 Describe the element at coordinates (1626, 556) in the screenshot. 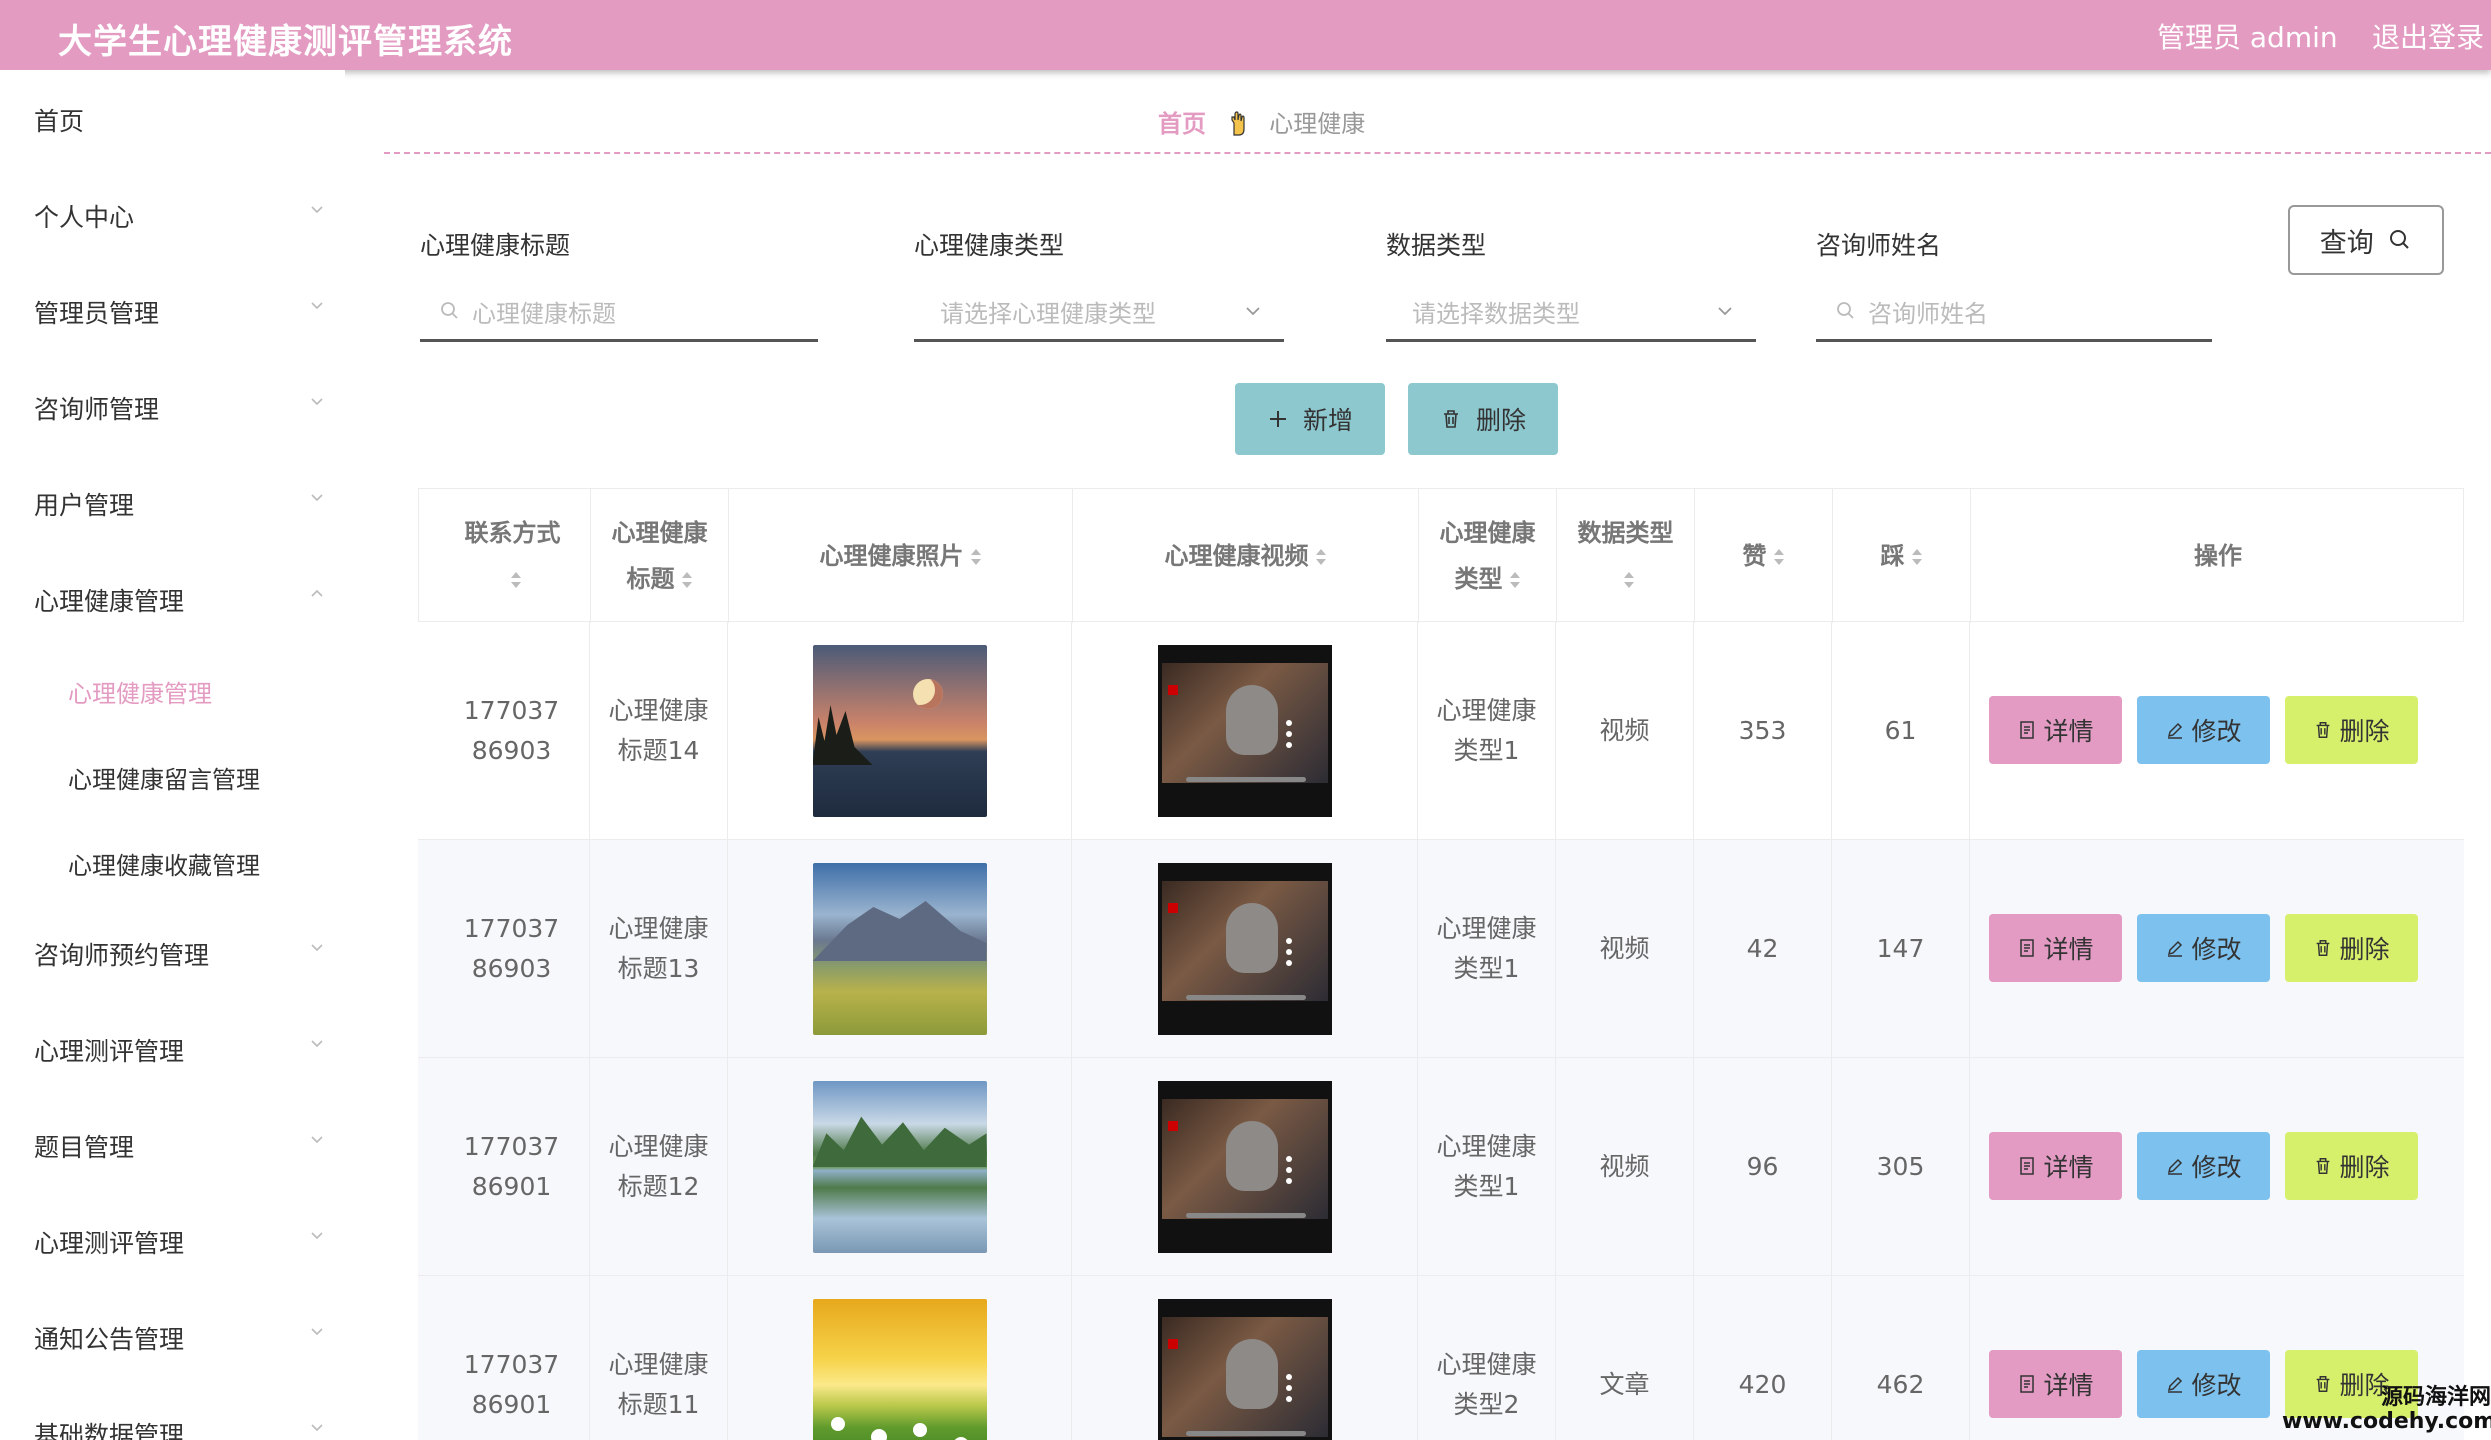

I see `col-data-type: 数据类型` at that location.